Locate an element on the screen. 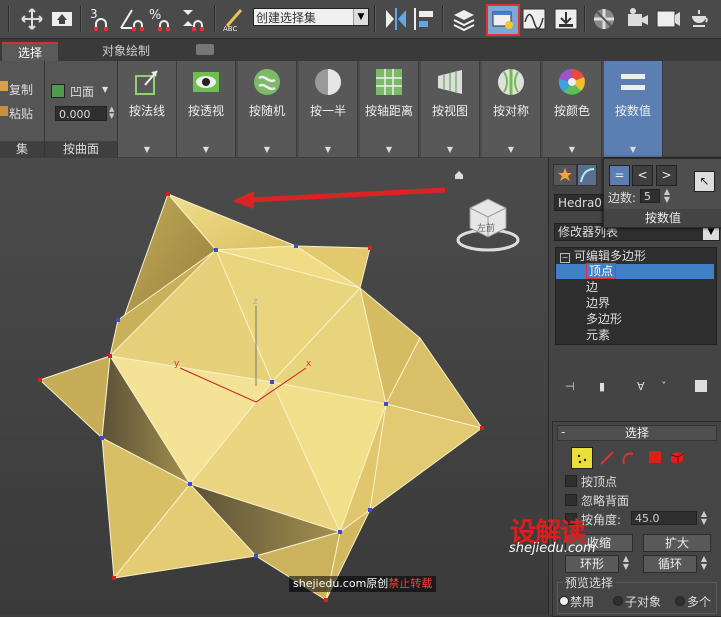 This screenshot has width=721, height=617. collapse-icon: - is located at coordinates (563, 432).